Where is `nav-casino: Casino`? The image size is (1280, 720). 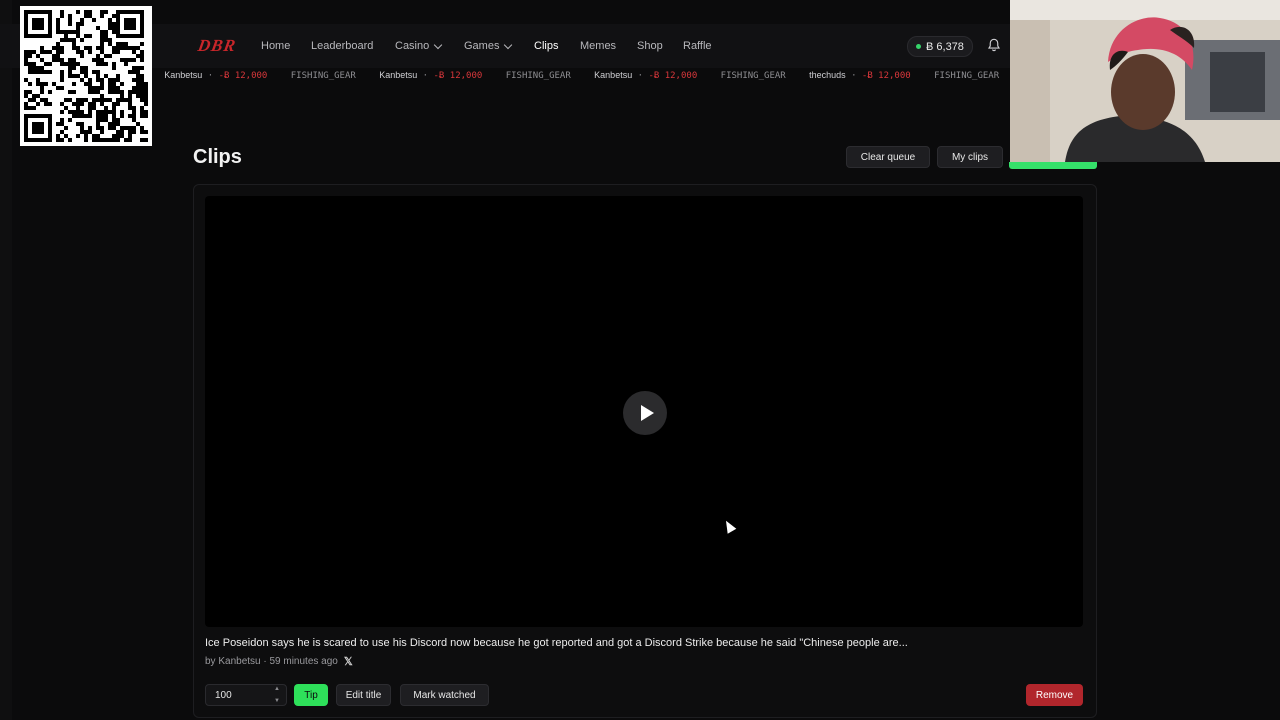
nav-casino: Casino is located at coordinates (419, 46).